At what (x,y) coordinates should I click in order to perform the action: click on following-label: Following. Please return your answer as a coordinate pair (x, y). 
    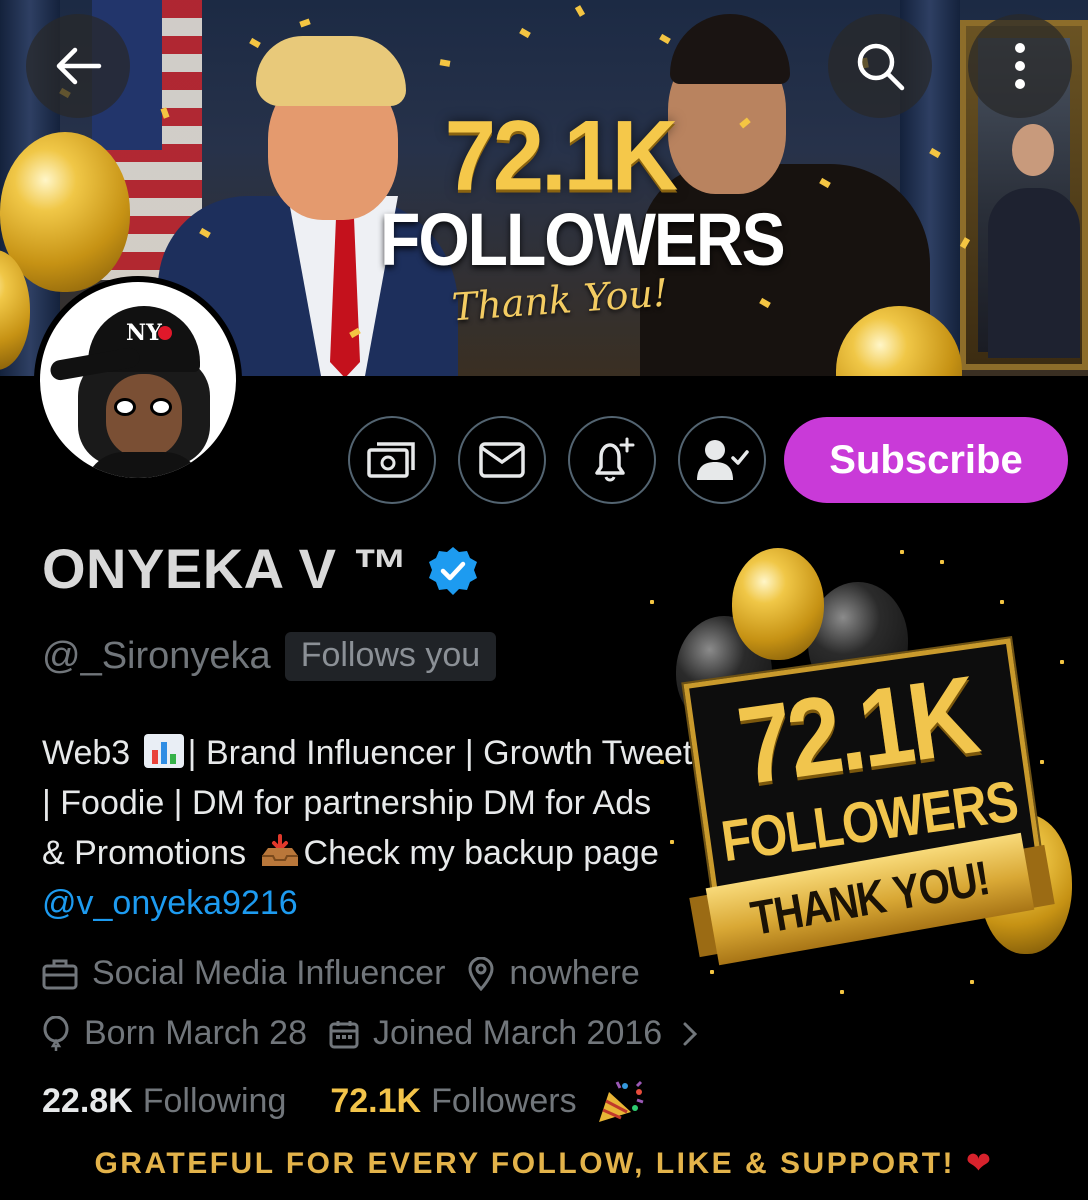
    Looking at the image, I should click on (215, 1101).